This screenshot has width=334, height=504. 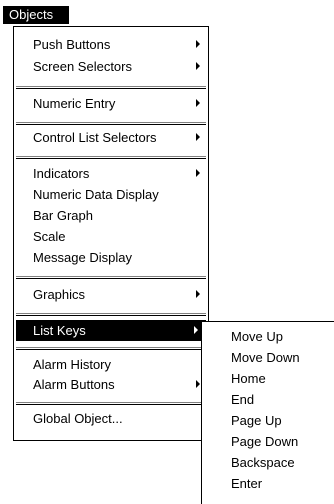 What do you see at coordinates (268, 378) in the screenshot?
I see `submenu-item-home: Home` at bounding box center [268, 378].